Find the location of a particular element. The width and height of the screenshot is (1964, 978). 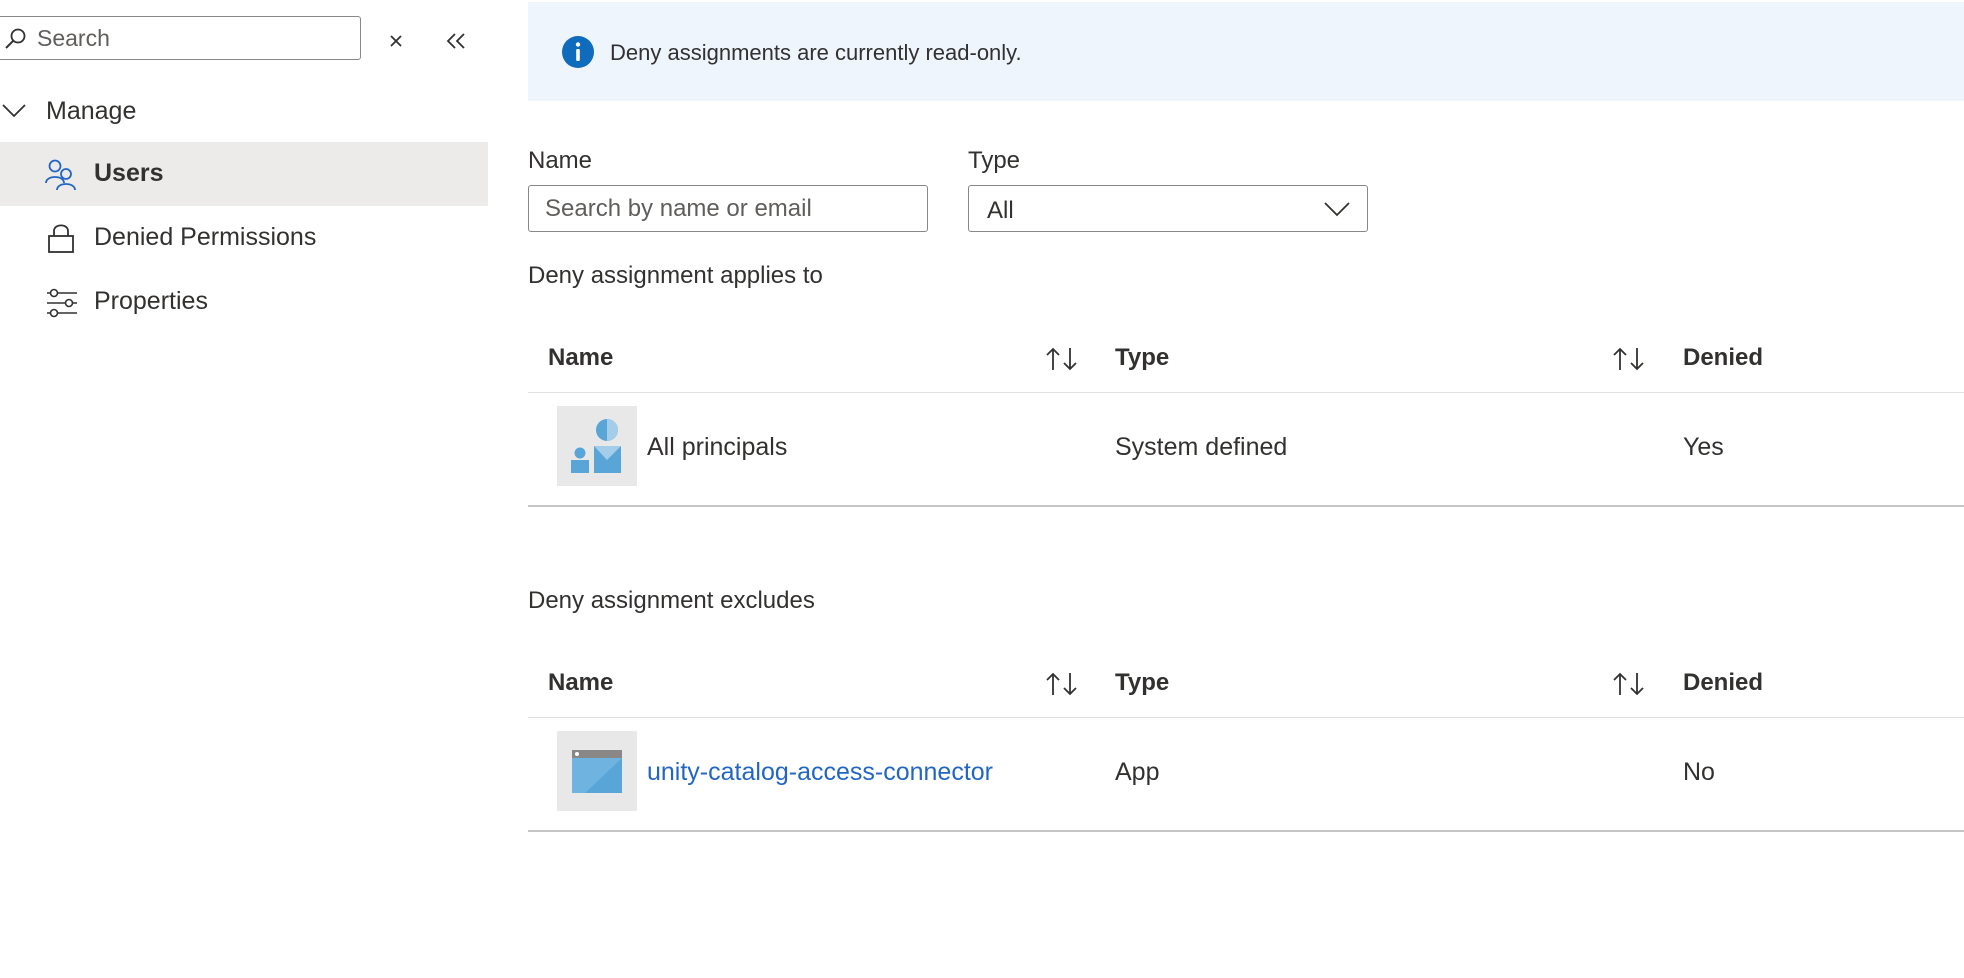

search-icon is located at coordinates (16, 39).